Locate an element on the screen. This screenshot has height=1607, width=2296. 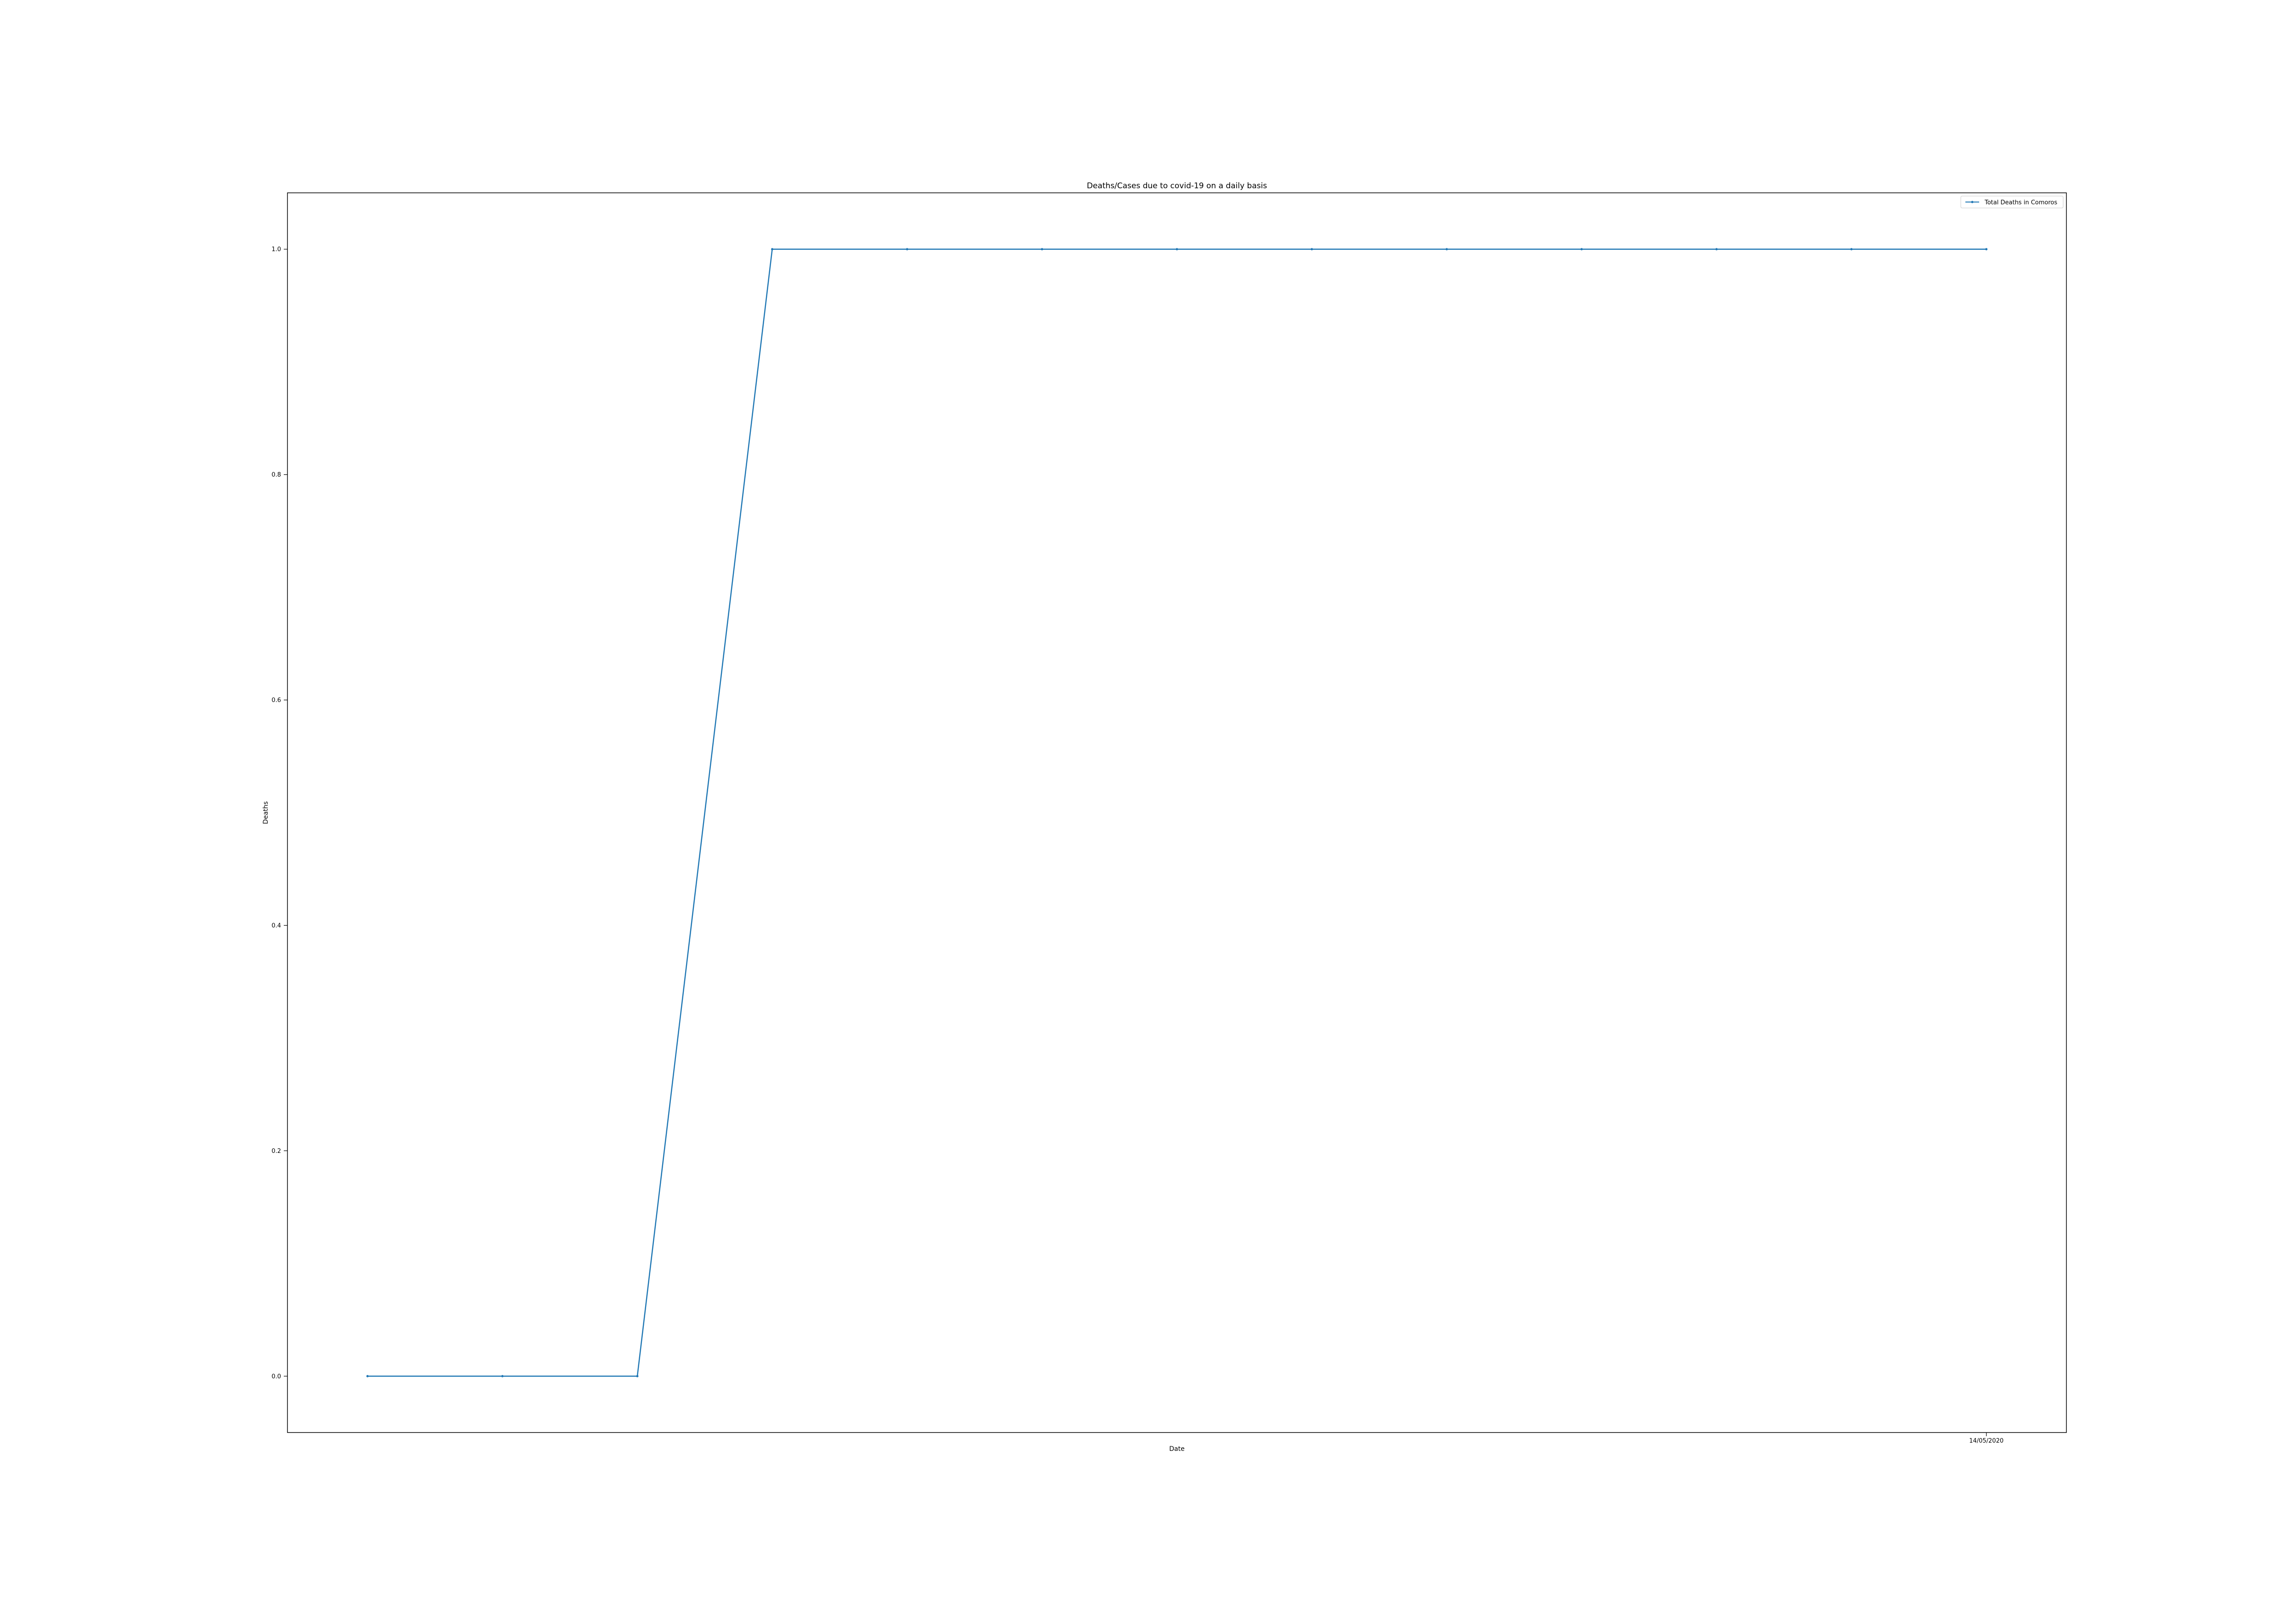
y-tick-label: 0.0 is located at coordinates (276, 1376).